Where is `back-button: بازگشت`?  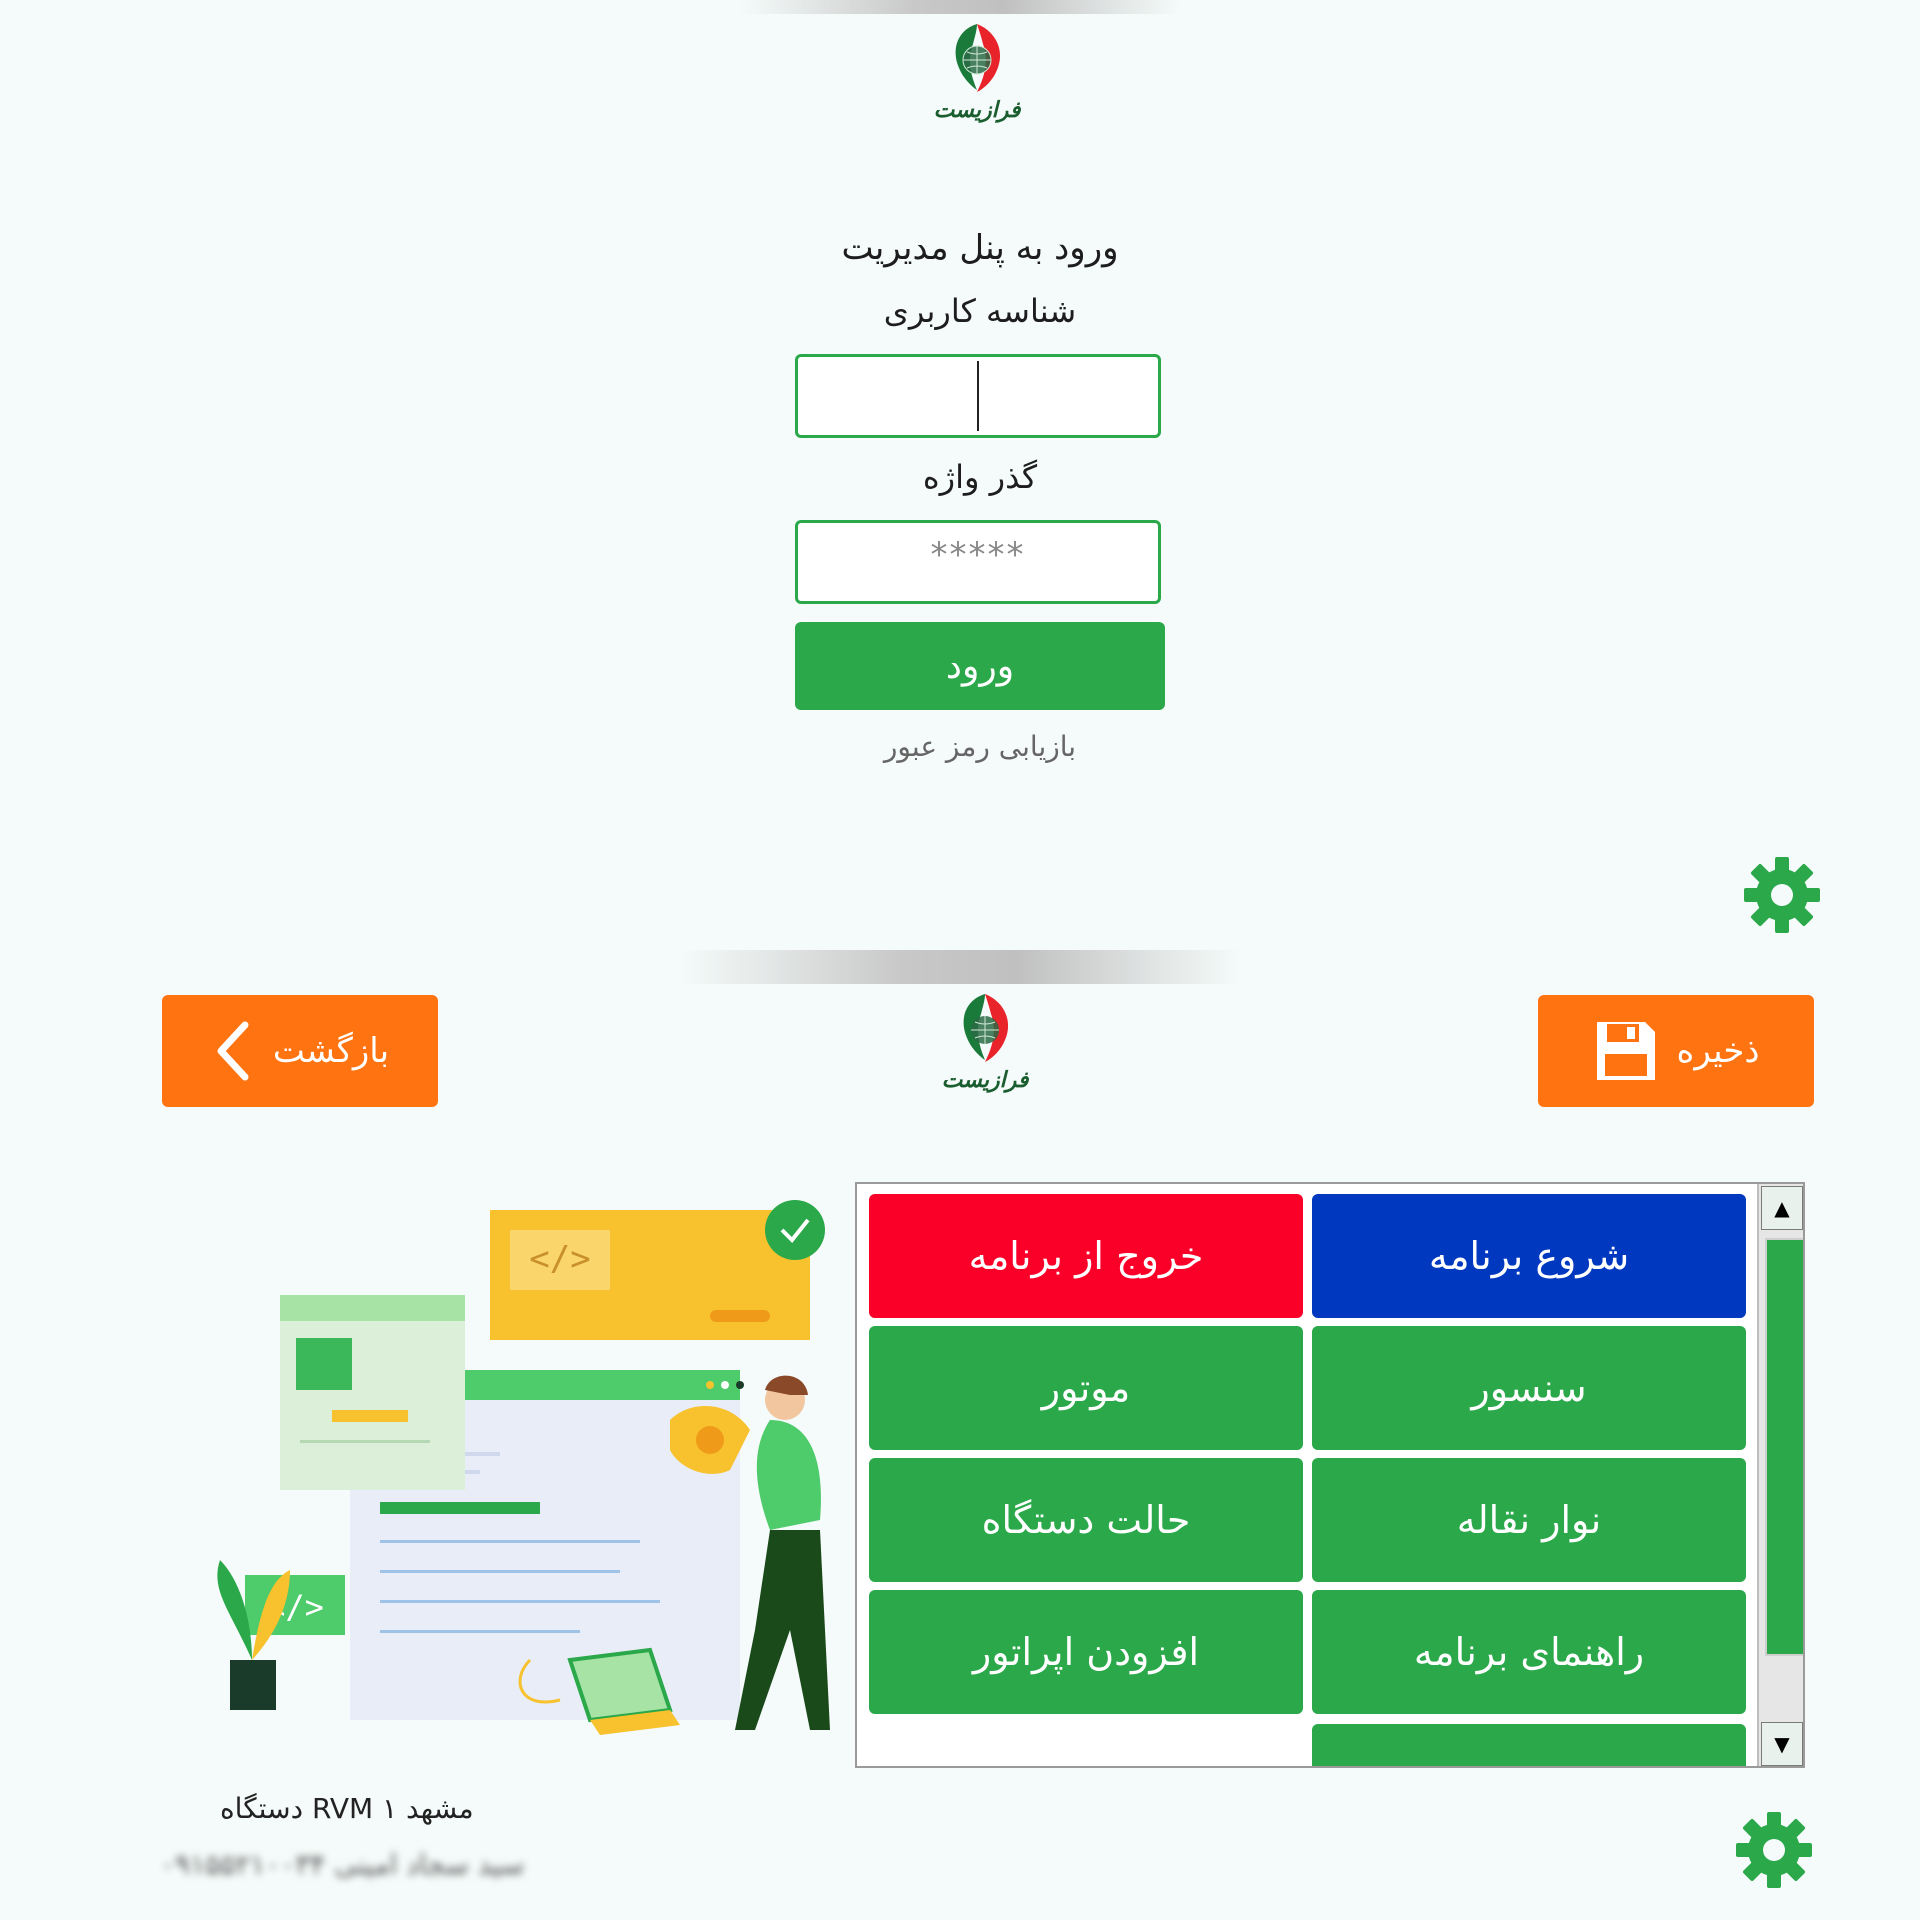
back-button: بازگشت is located at coordinates (300, 1051).